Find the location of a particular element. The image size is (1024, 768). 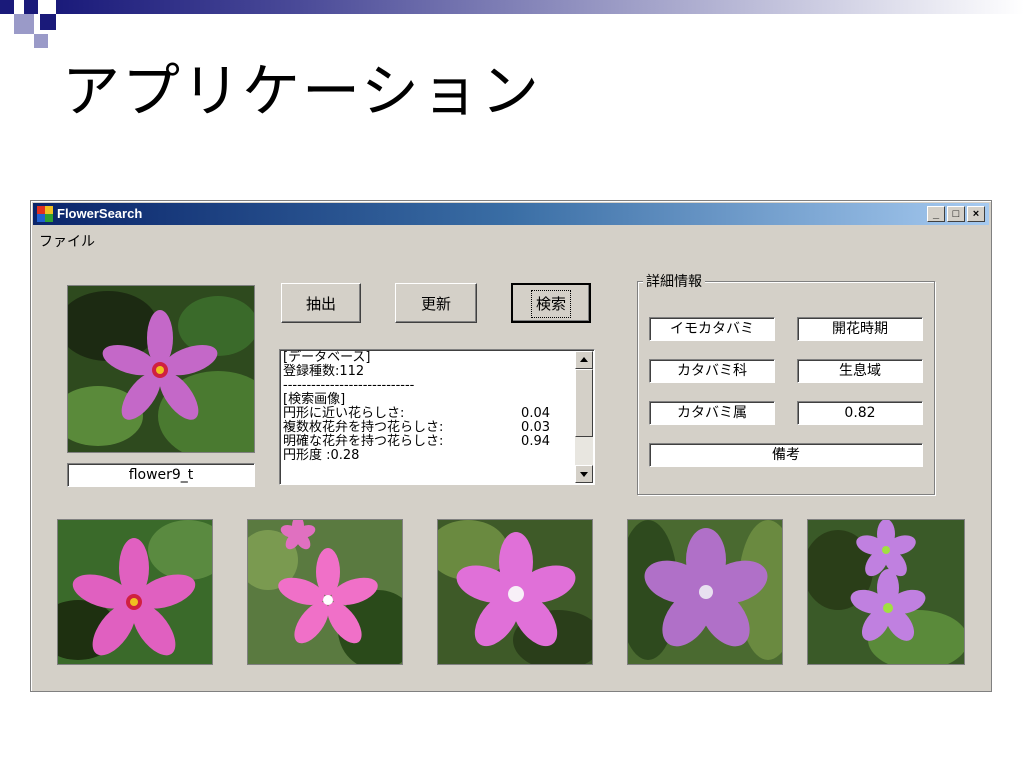

scroll-down-button is located at coordinates (584, 474).